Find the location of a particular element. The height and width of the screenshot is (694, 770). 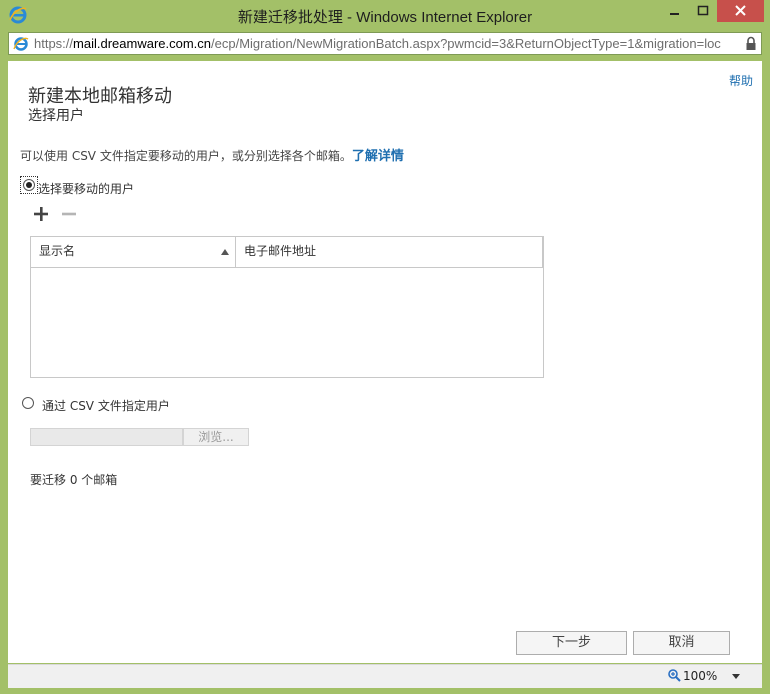

intro-description: 可以使用 CSV 文件指定要移动的用户，或分别选择各个邮箱。 is located at coordinates (186, 156).